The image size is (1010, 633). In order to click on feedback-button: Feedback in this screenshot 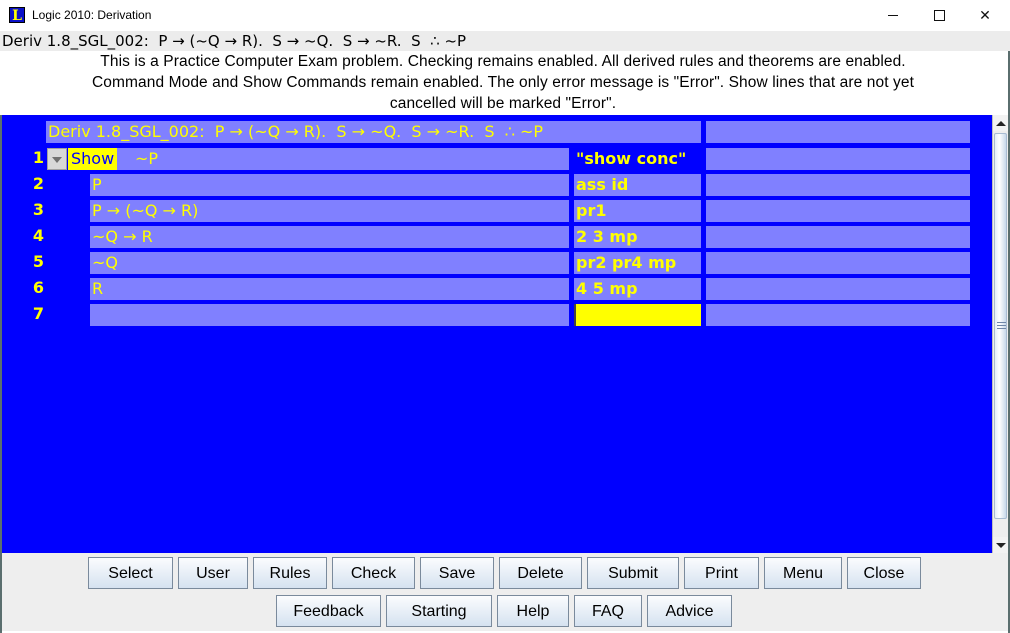, I will do `click(328, 611)`.